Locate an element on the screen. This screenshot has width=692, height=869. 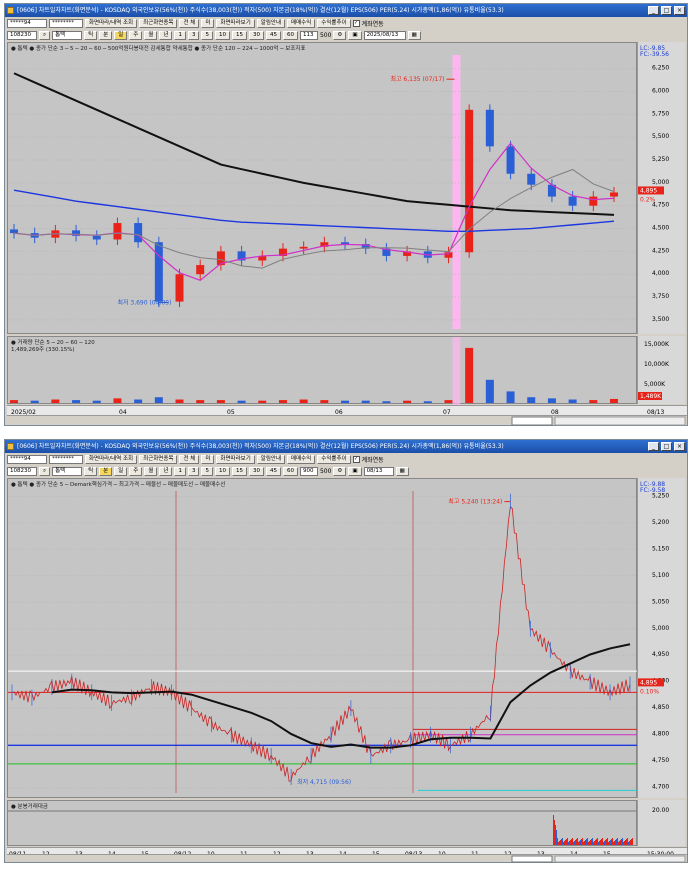
interval-1-2: 1 is located at coordinates (180, 471).